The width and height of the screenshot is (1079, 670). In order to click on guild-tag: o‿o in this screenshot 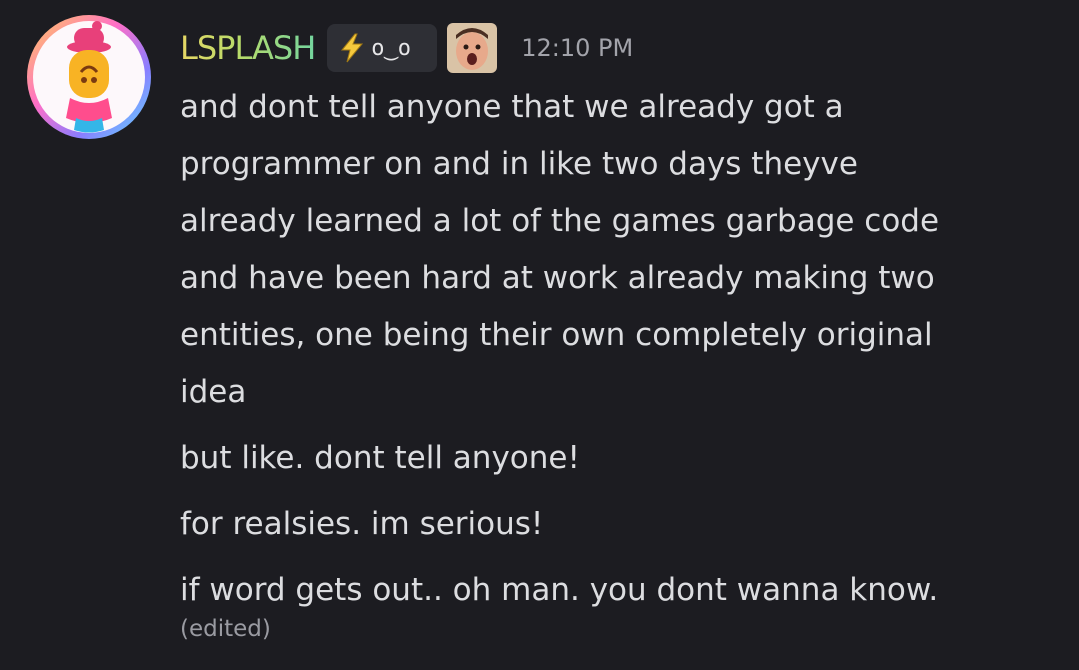, I will do `click(382, 48)`.